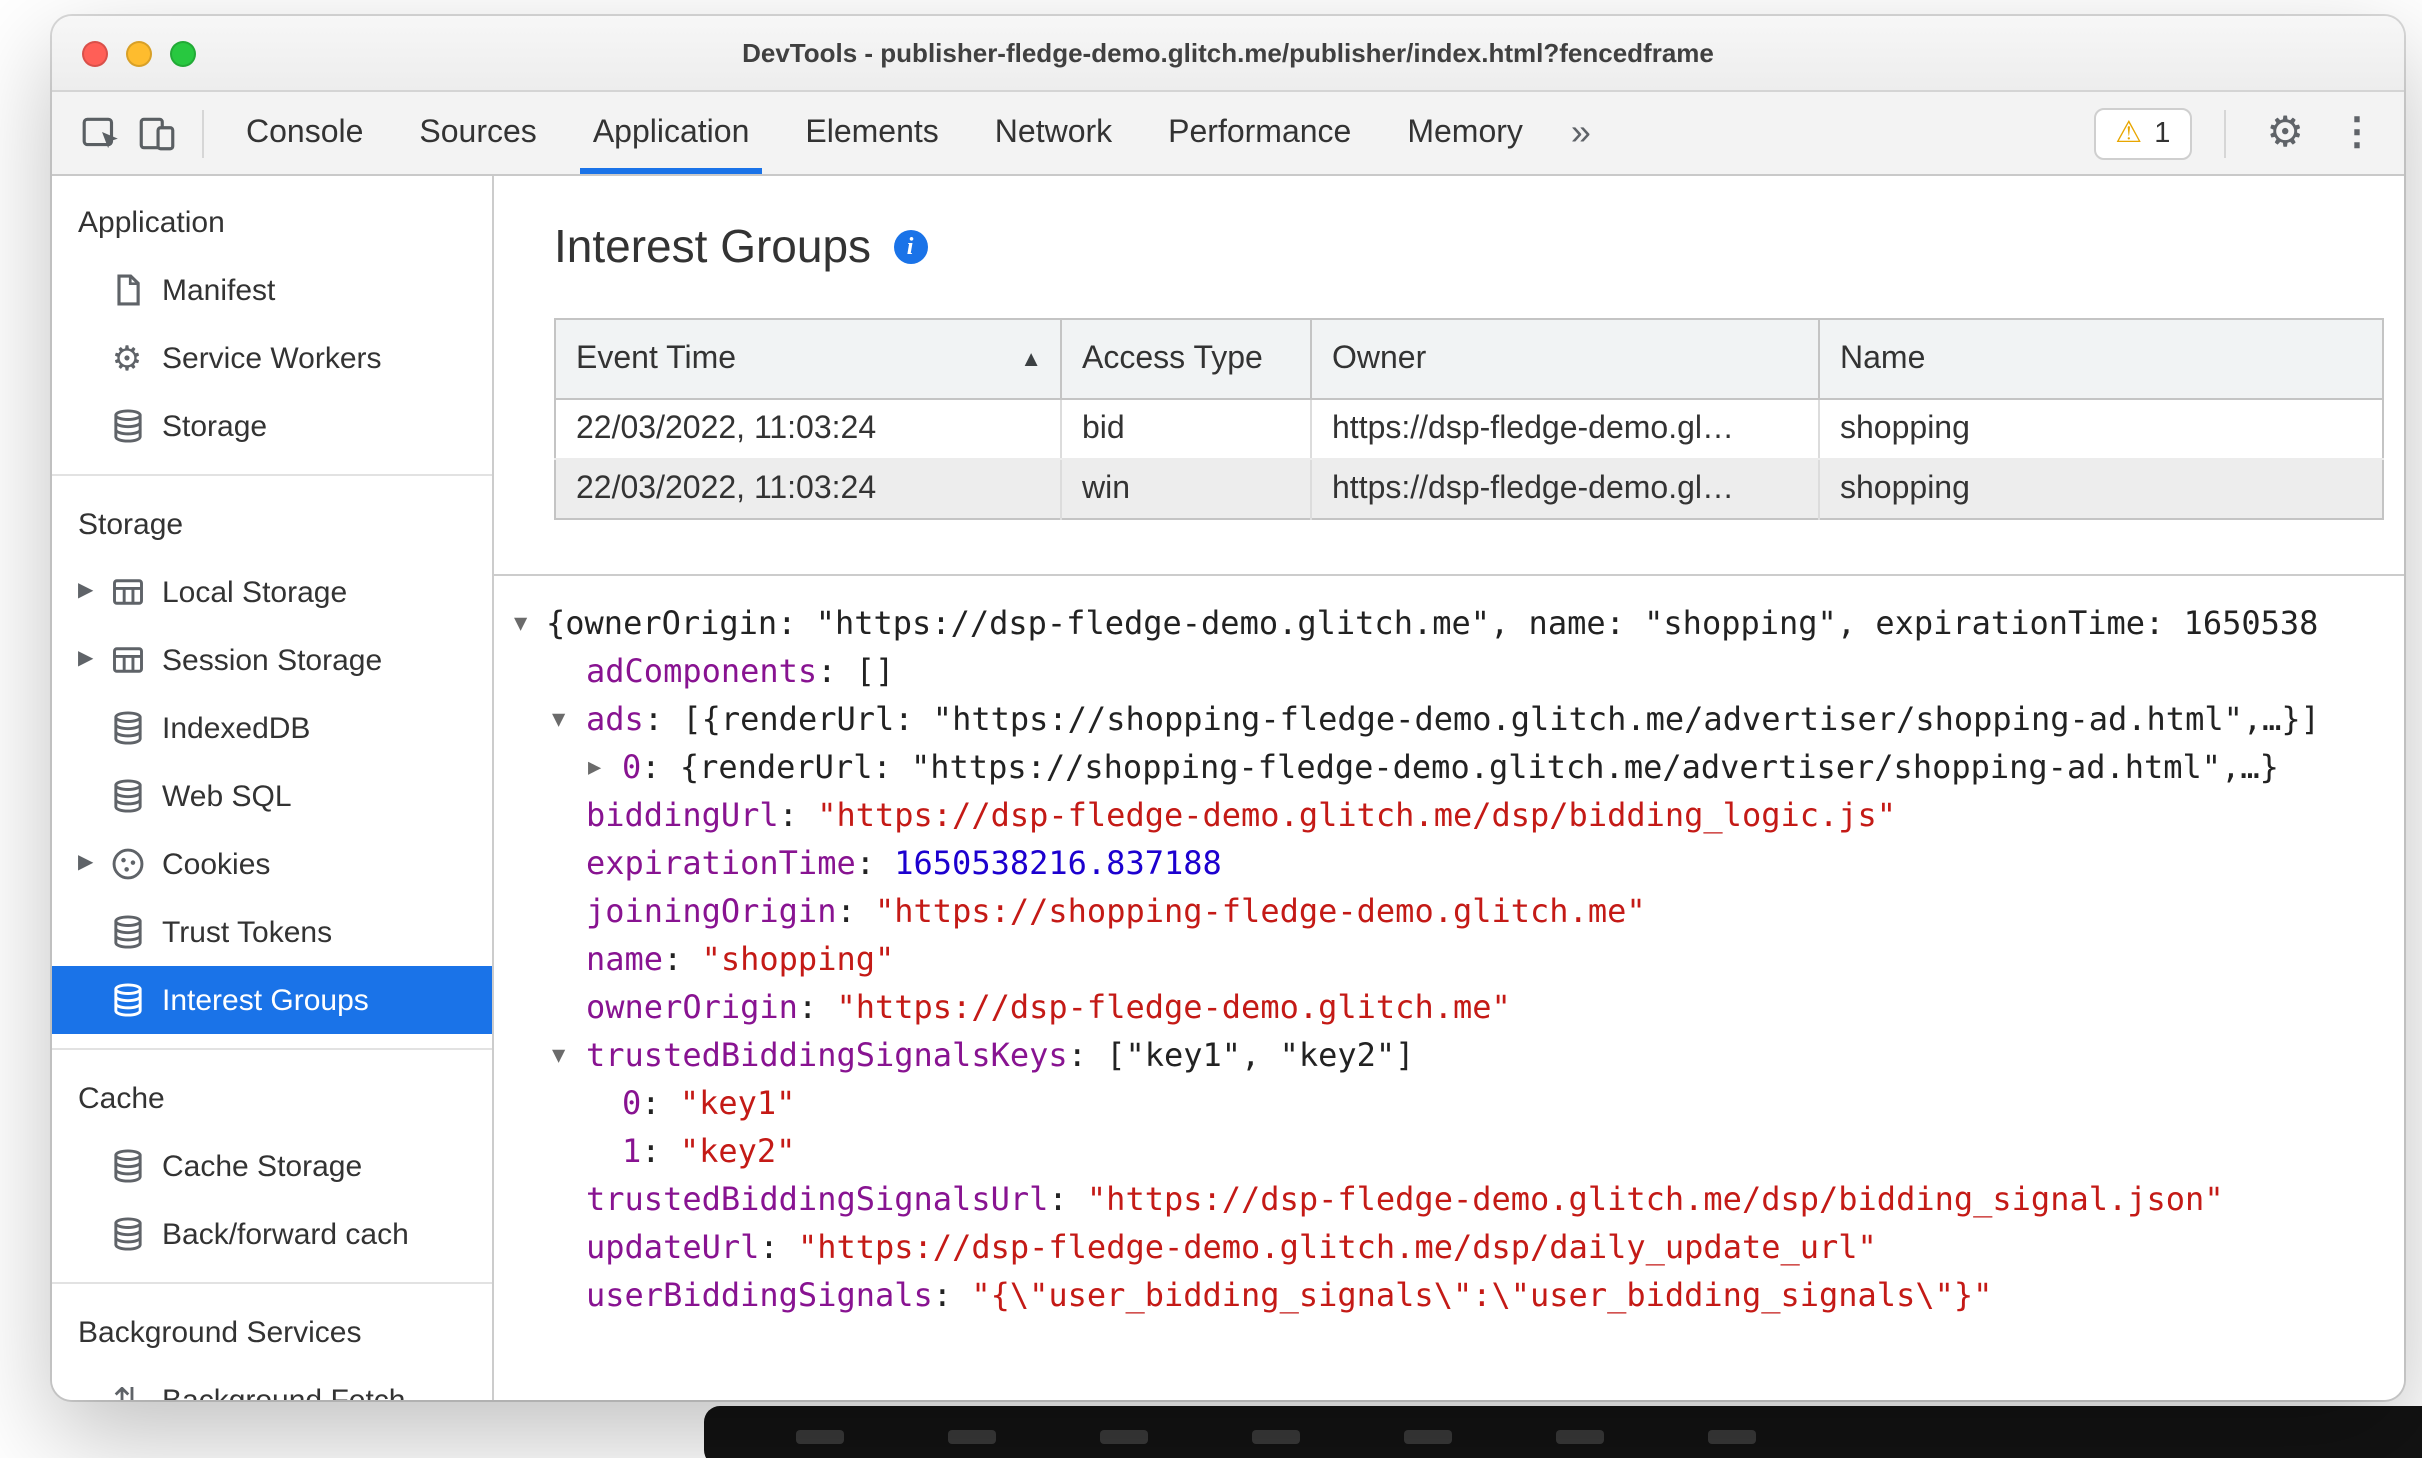 The height and width of the screenshot is (1458, 2422). What do you see at coordinates (183, 53) in the screenshot?
I see `zoom-button` at bounding box center [183, 53].